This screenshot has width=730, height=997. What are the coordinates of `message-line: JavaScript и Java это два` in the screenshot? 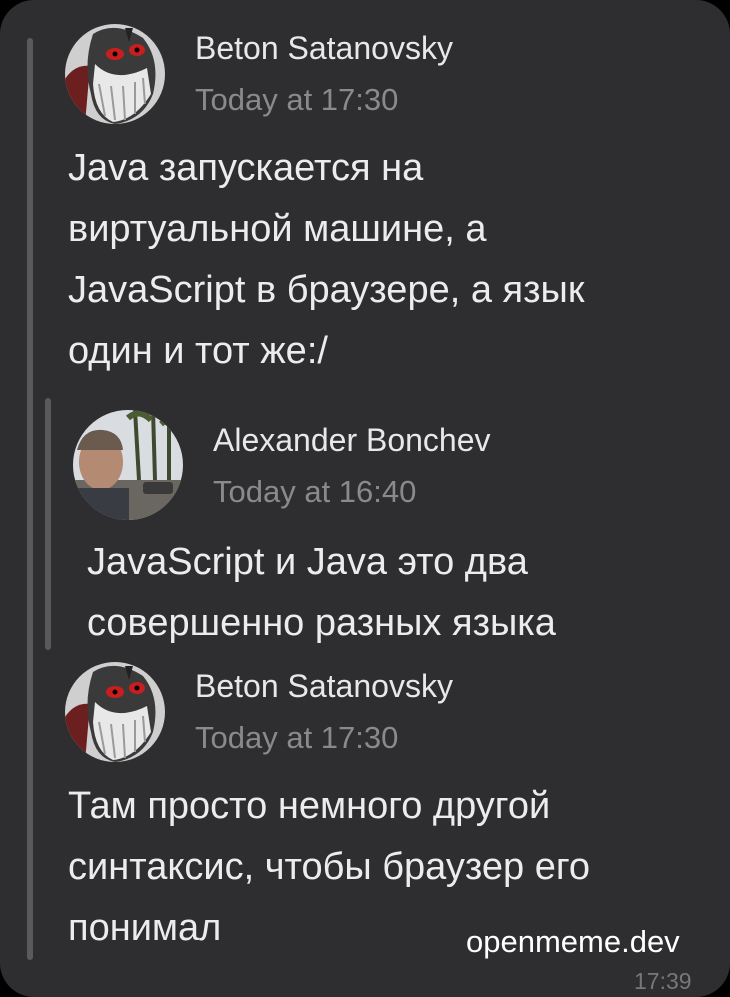 It's located at (307, 562).